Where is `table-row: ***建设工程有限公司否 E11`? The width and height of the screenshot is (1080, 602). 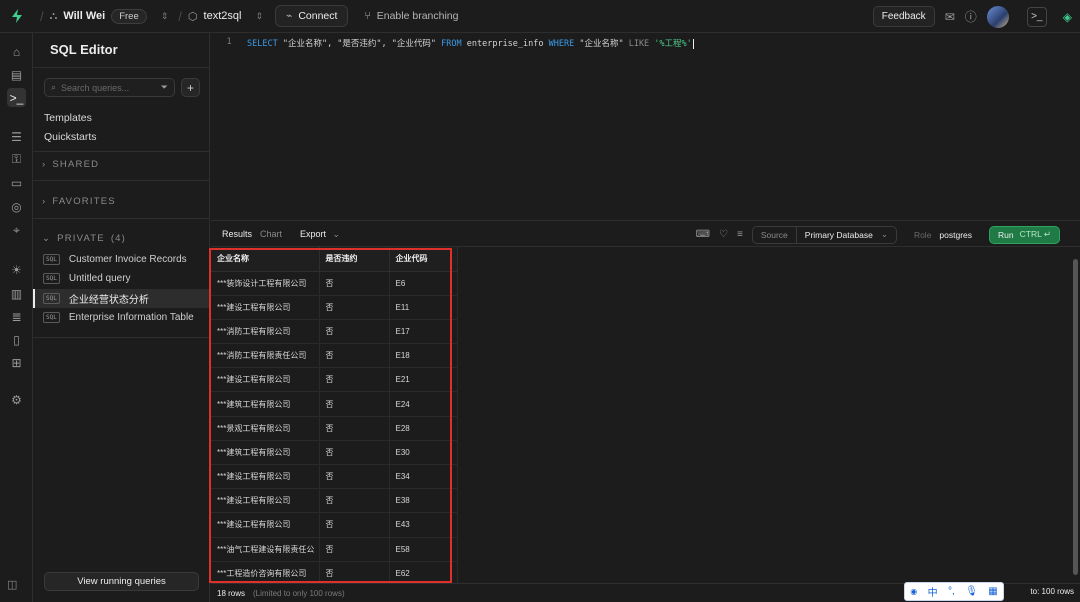 table-row: ***建设工程有限公司否 E11 is located at coordinates (334, 307).